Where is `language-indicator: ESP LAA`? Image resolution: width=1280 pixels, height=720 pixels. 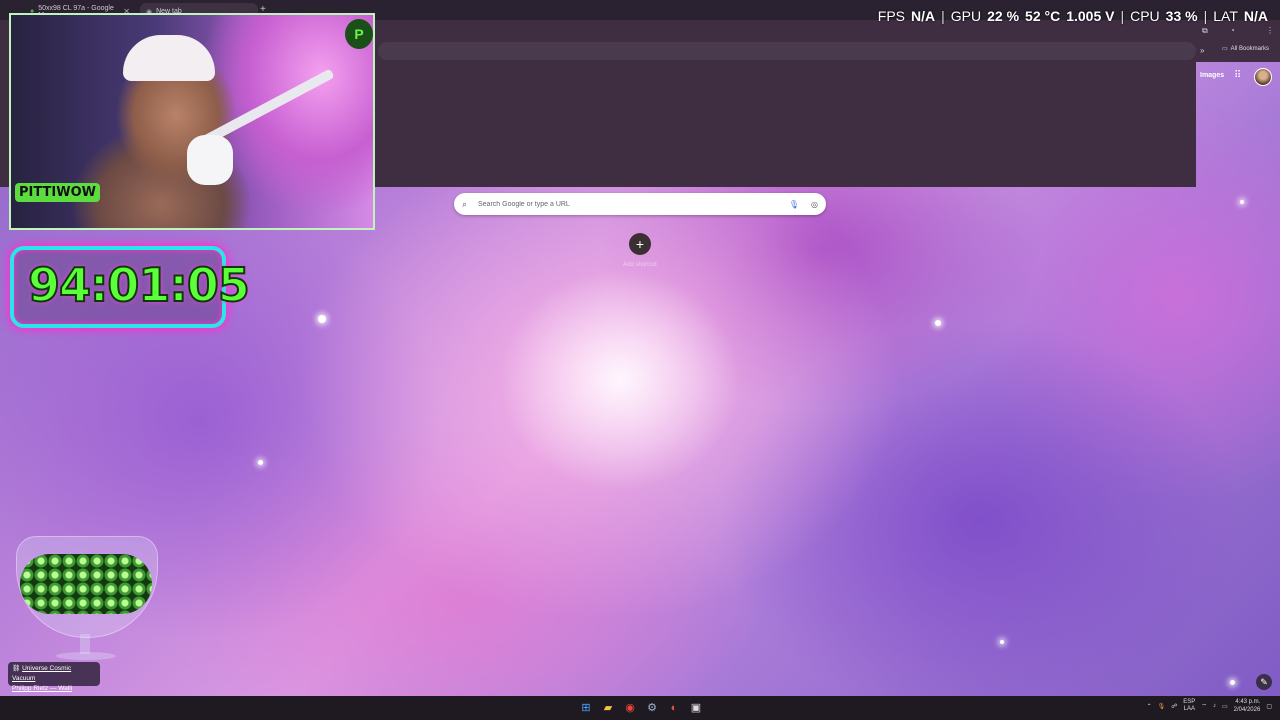 language-indicator: ESP LAA is located at coordinates (1189, 706).